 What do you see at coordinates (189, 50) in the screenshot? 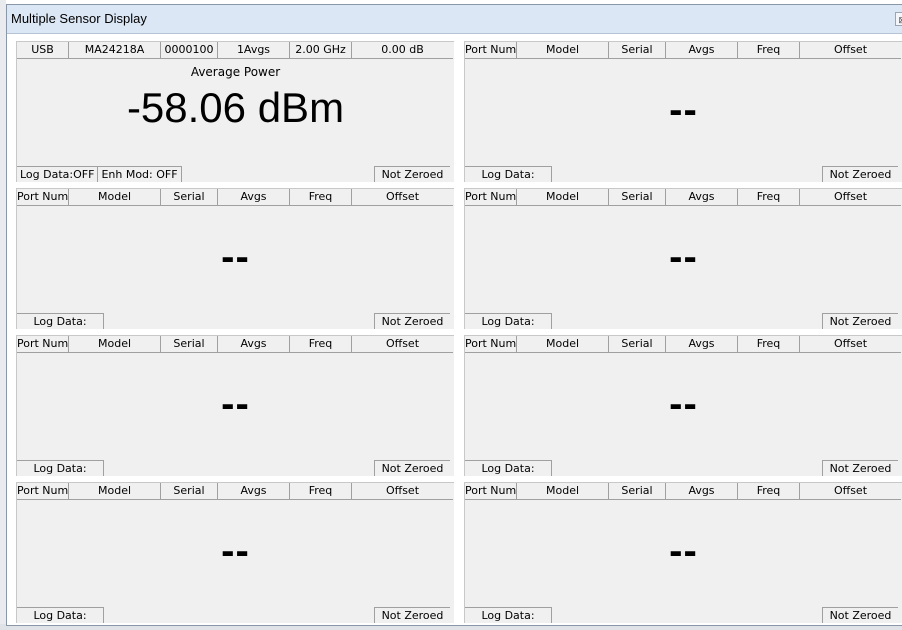
I see `serial-cell: 0000100` at bounding box center [189, 50].